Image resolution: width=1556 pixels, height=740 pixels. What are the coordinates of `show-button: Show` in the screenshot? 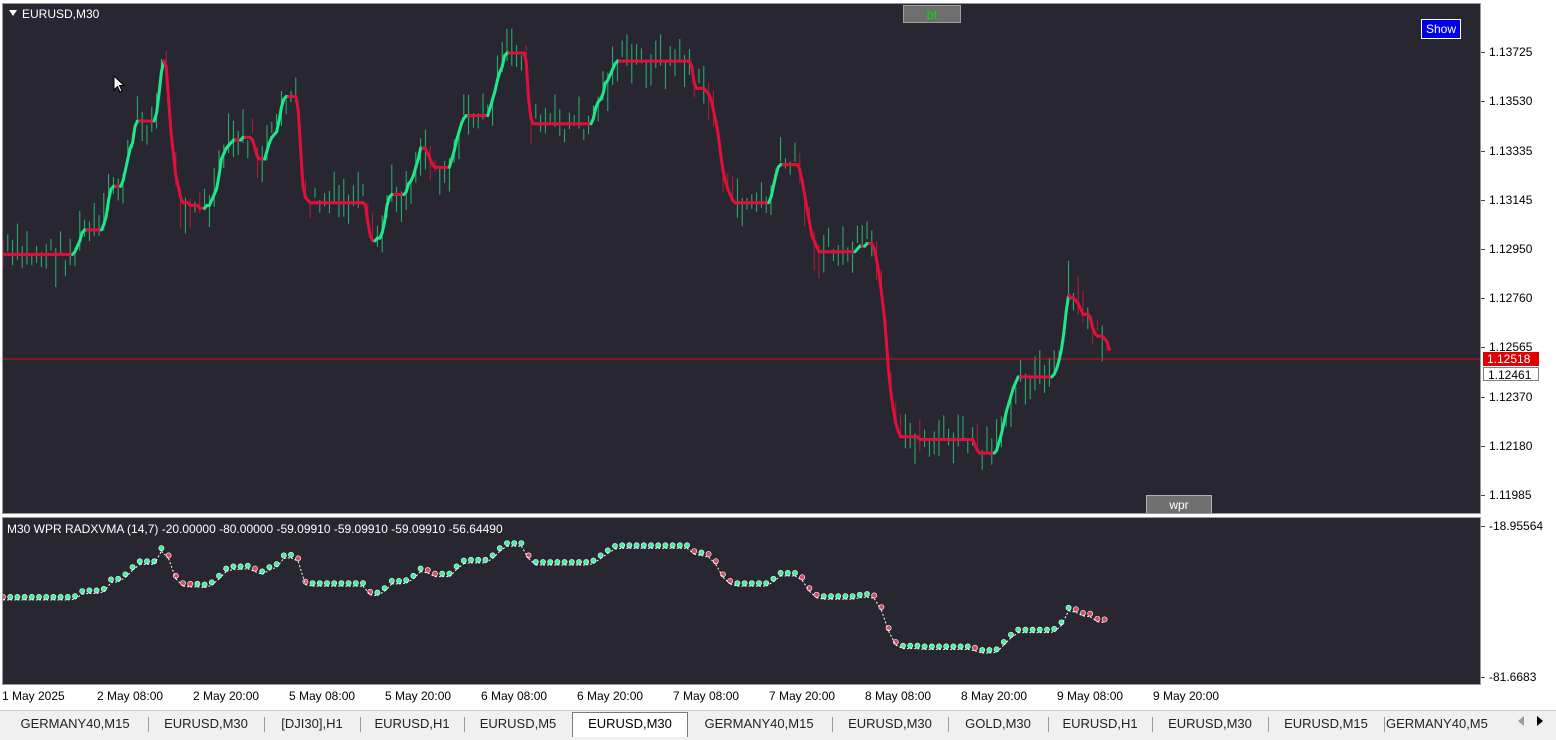 It's located at (1441, 29).